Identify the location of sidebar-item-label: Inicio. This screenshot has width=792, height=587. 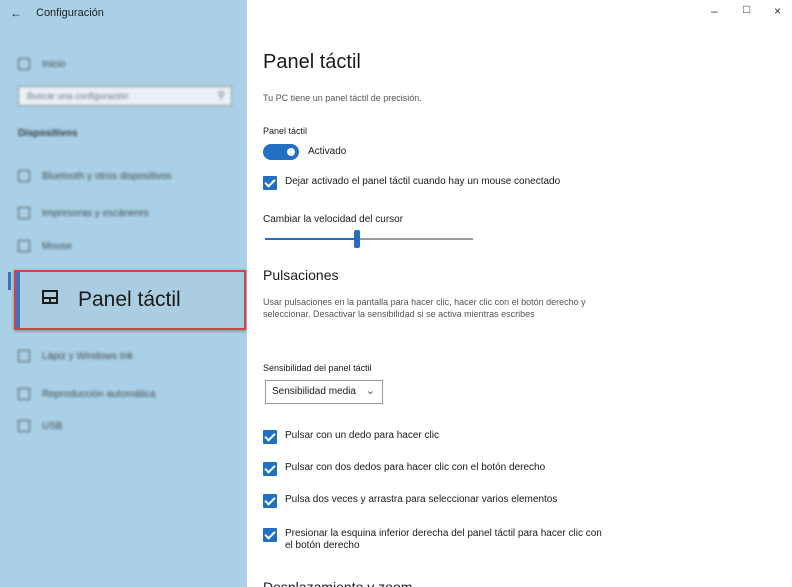
(54, 64).